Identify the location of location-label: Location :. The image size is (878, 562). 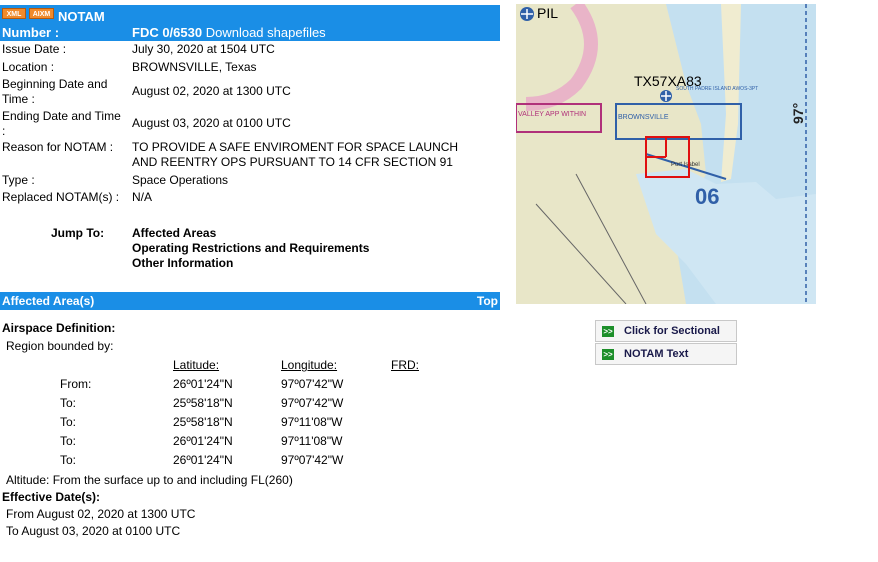
(28, 67).